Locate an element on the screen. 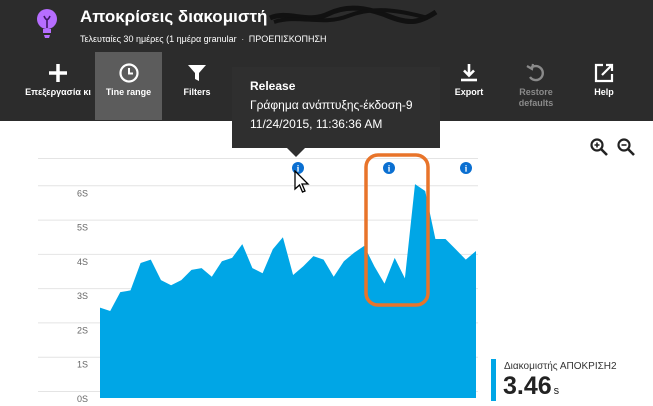 Image resolution: width=653 pixels, height=406 pixels. y-tick-label: 4S is located at coordinates (82, 262).